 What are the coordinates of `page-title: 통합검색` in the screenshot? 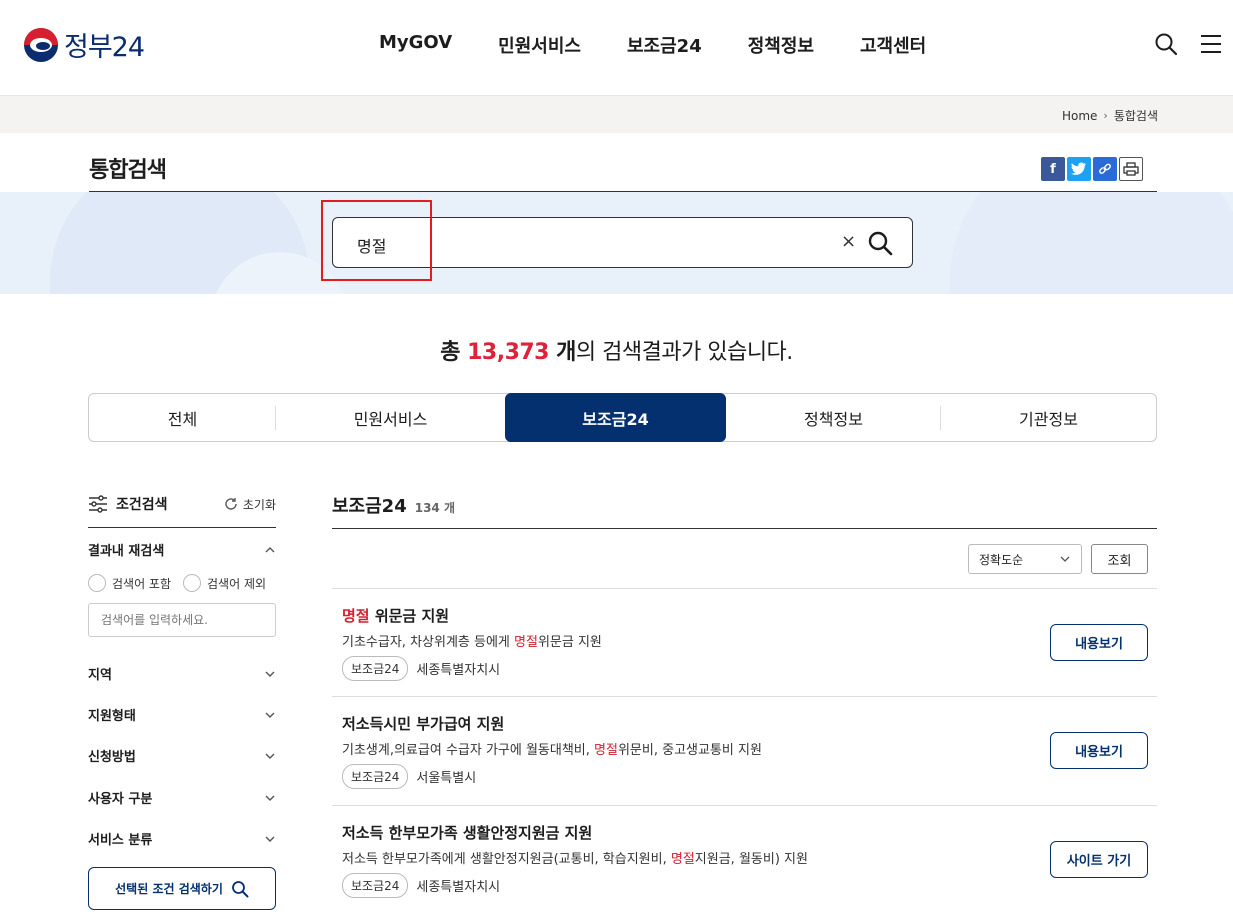 It's located at (128, 170).